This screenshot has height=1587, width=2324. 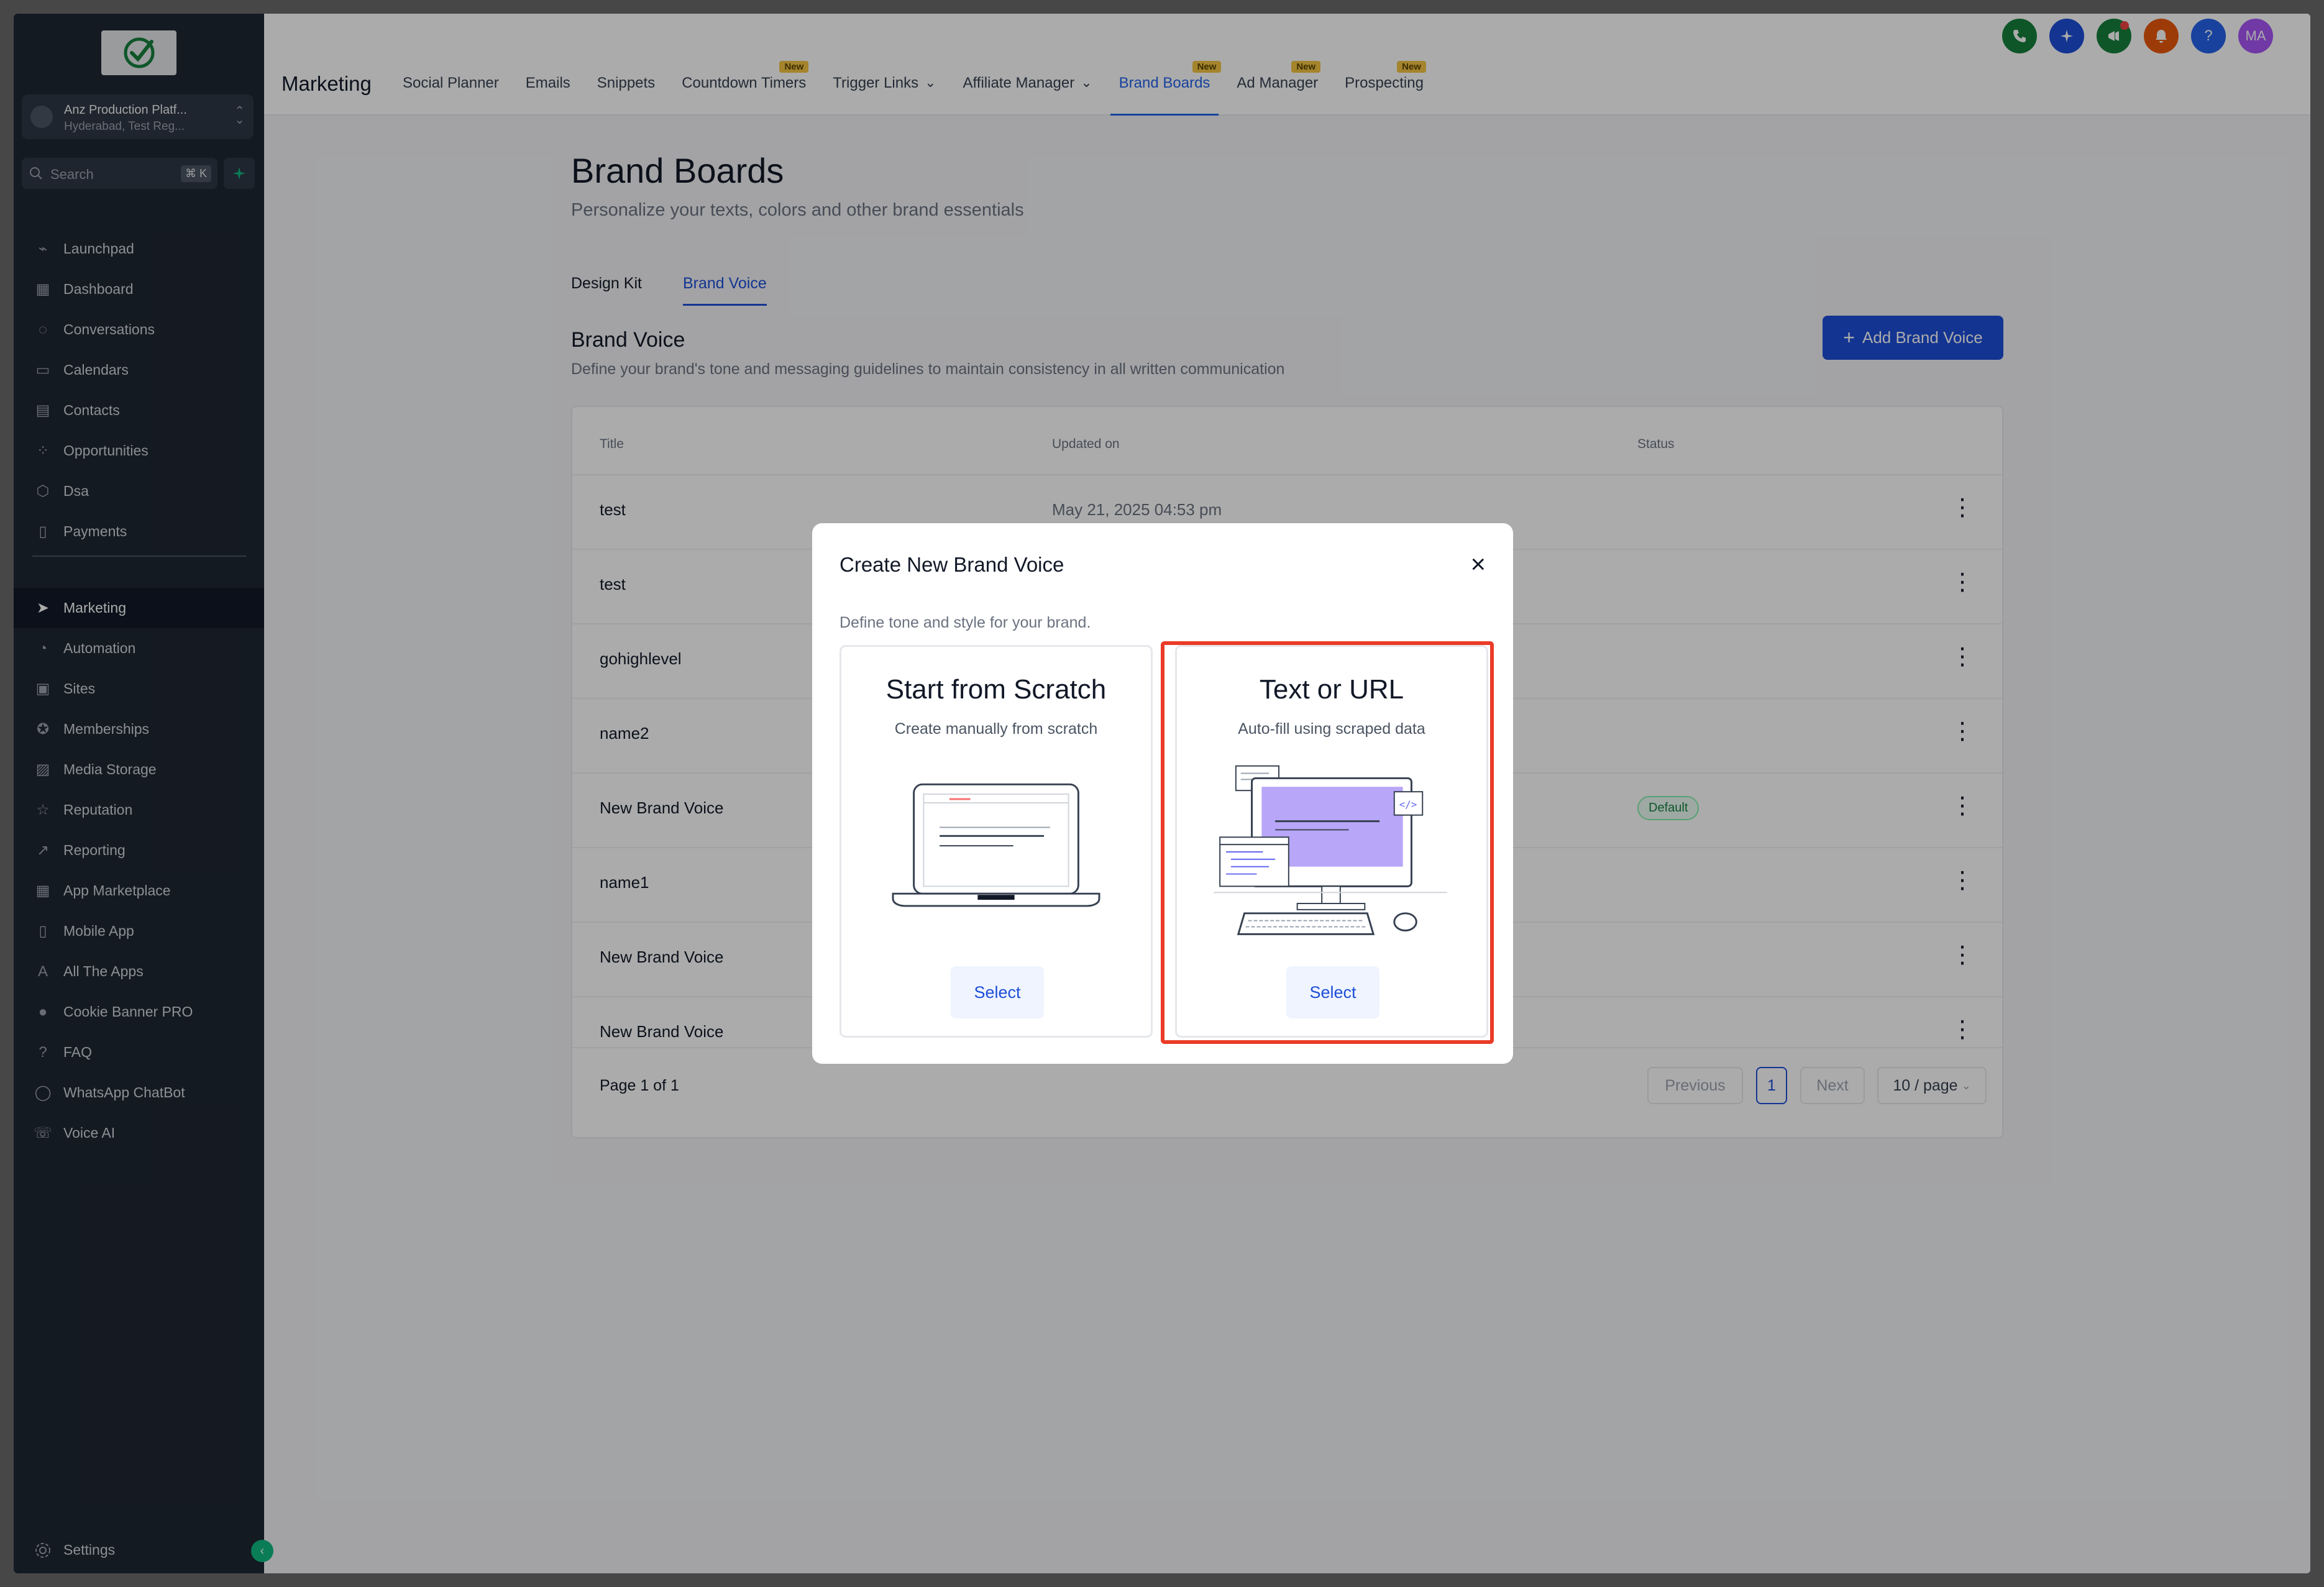 I want to click on option-title: Start from Scratch, so click(x=996, y=689).